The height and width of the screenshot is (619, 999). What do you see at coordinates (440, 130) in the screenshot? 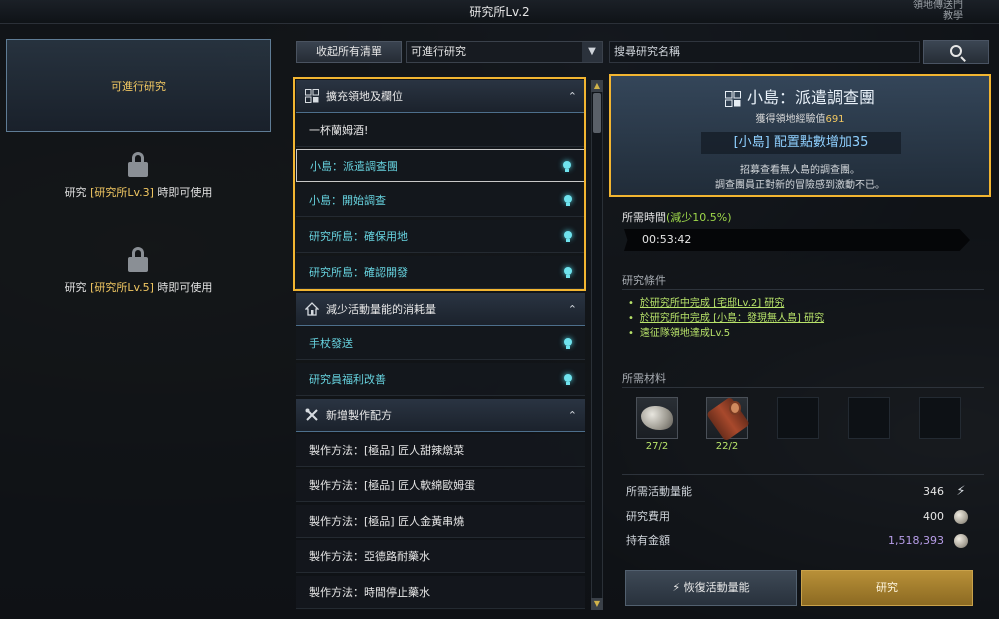
I see `list-item: 一杯蘭姆酒!` at bounding box center [440, 130].